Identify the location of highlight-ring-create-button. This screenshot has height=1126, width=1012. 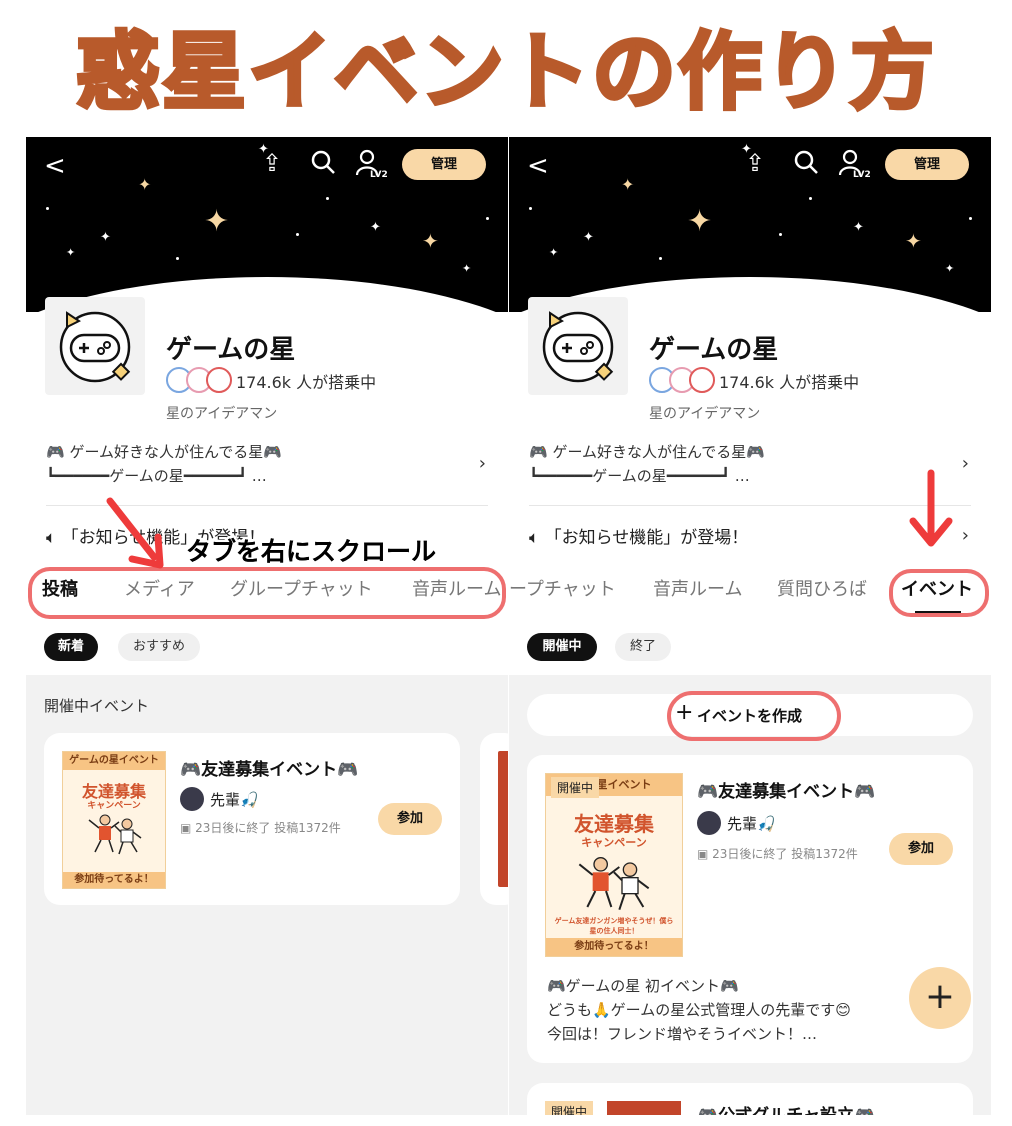
(754, 716).